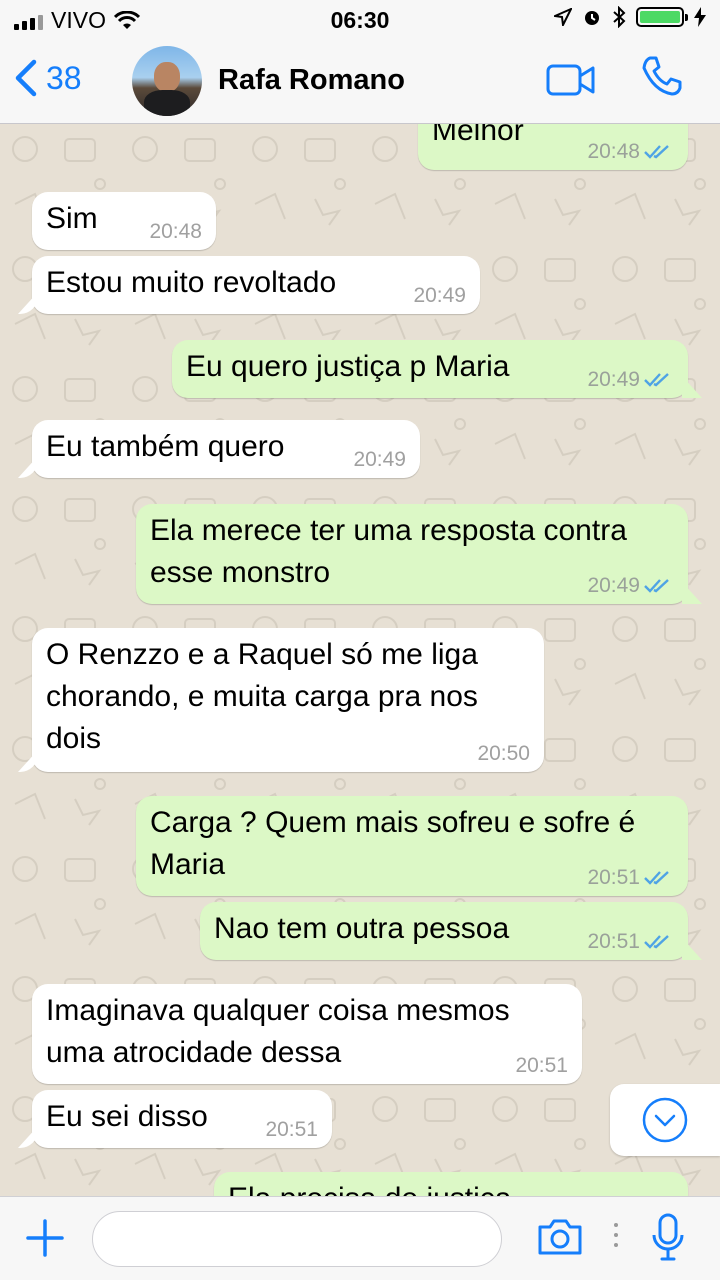 This screenshot has height=1280, width=720. I want to click on chevron-down-icon, so click(665, 1120).